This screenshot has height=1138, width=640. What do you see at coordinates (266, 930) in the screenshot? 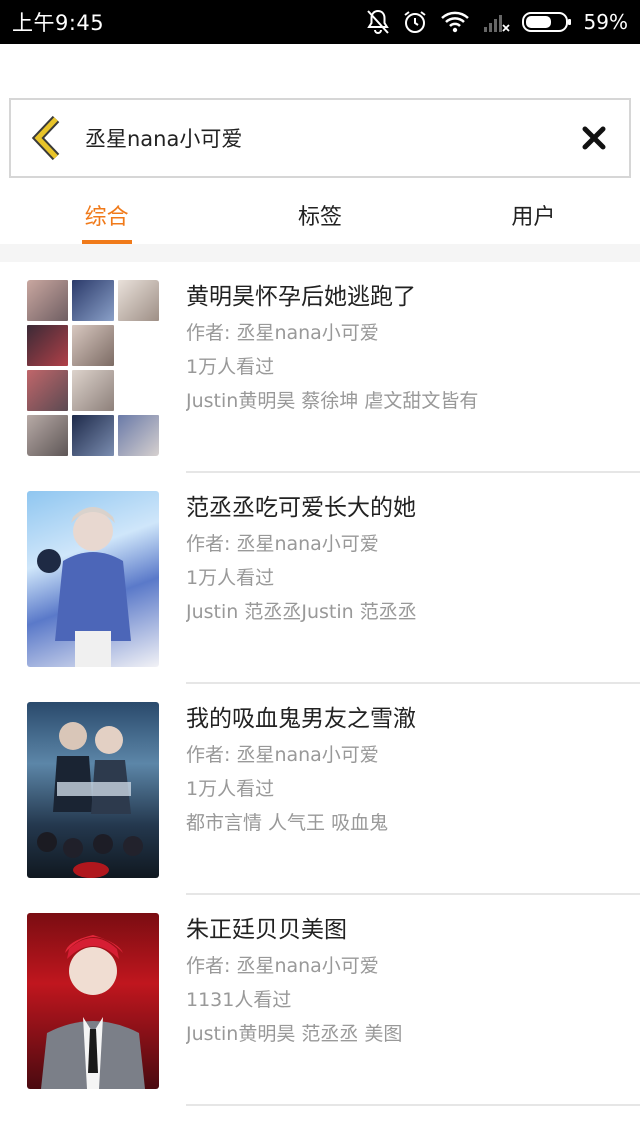
I see `item-title: 朱正廷贝贝美图` at bounding box center [266, 930].